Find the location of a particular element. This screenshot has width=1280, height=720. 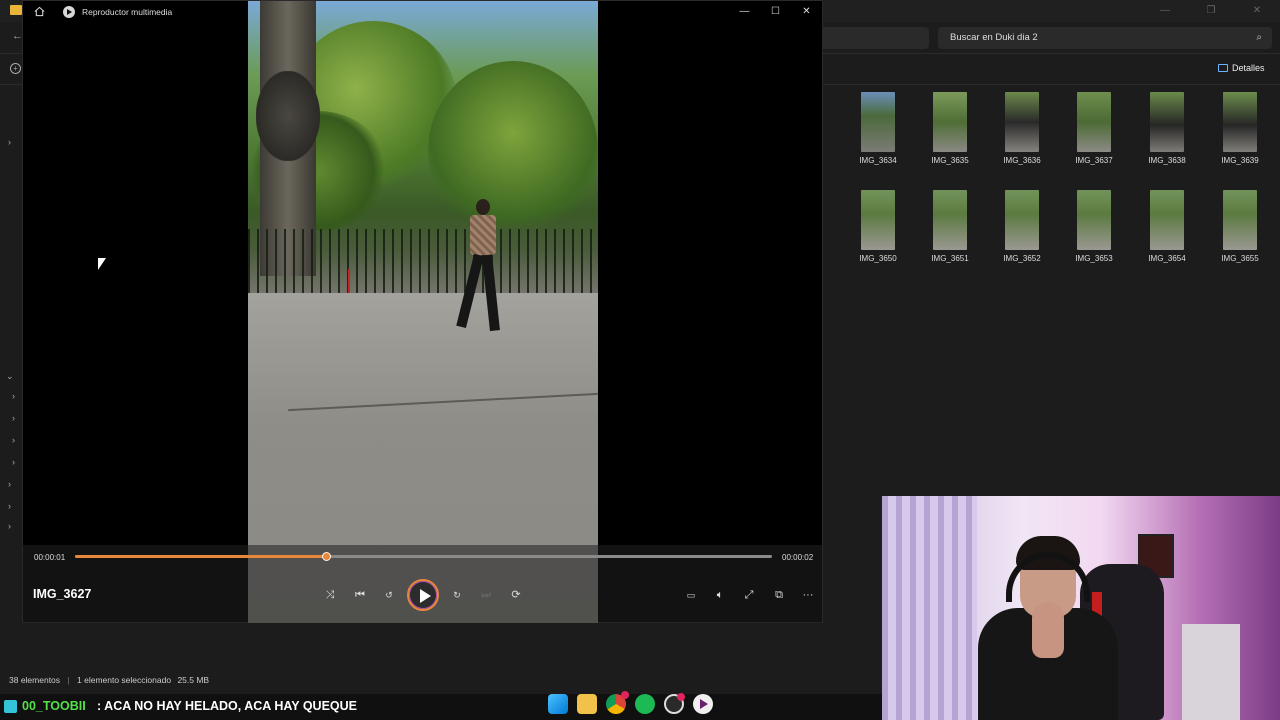

thumbnail-label: IMG_3636 is located at coordinates (1022, 160).